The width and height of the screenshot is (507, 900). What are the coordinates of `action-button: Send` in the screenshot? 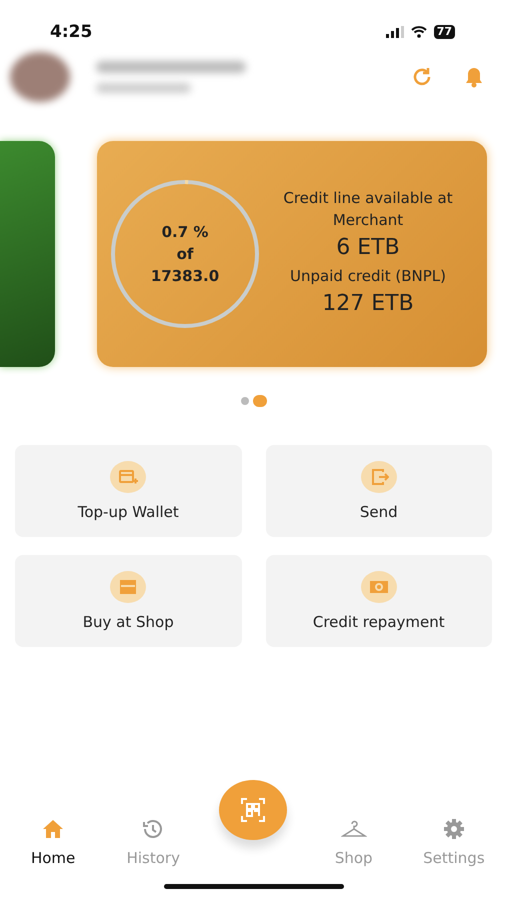 It's located at (379, 491).